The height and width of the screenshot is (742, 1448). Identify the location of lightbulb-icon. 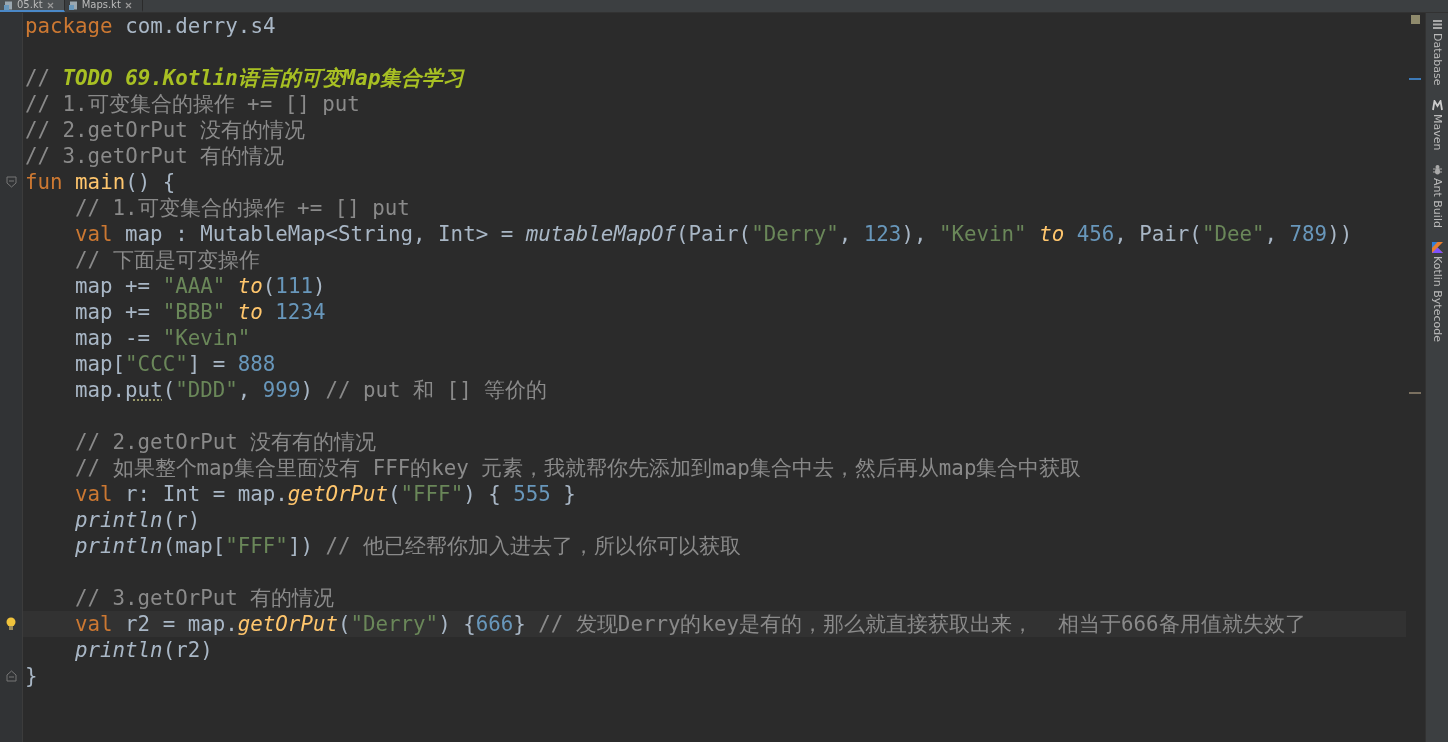
(11, 624).